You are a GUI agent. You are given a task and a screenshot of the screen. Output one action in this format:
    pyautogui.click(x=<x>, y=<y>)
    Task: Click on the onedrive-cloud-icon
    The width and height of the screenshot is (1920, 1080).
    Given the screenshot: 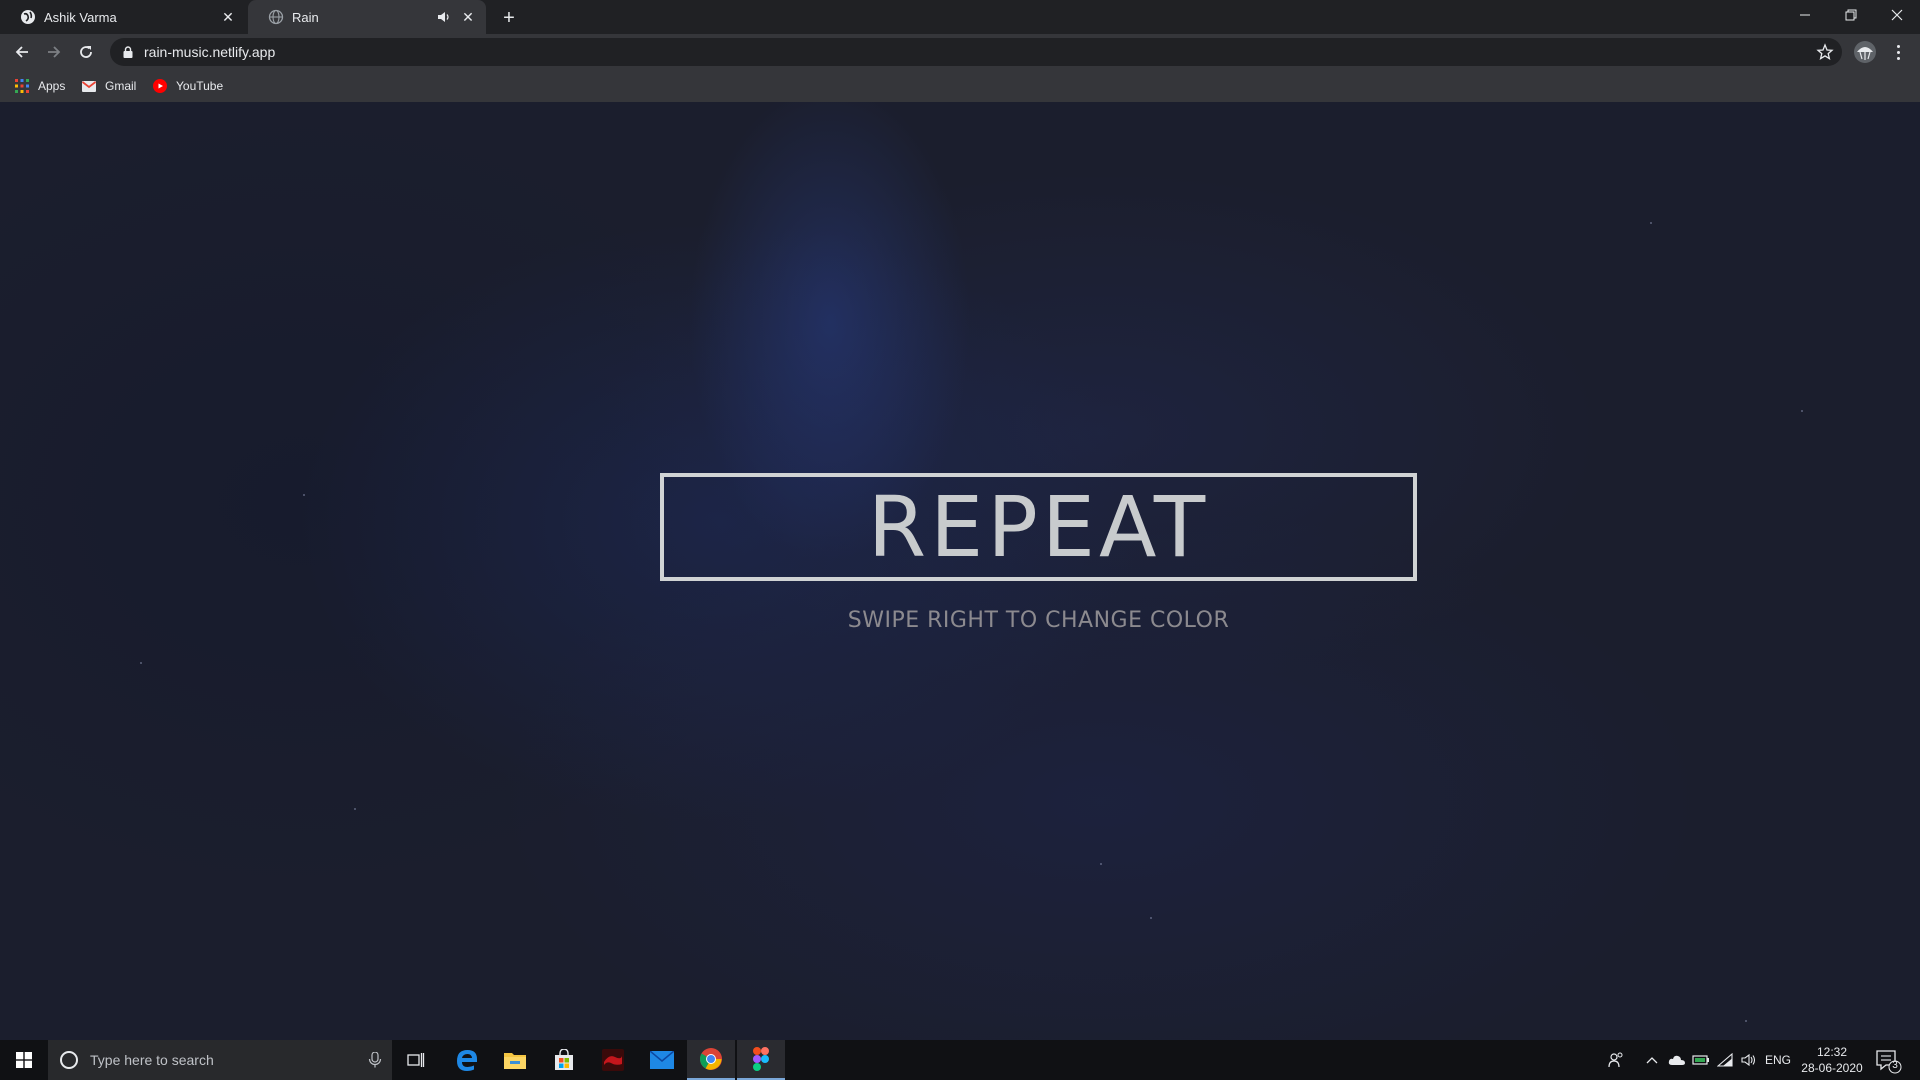 What is the action you would take?
    pyautogui.click(x=1677, y=1060)
    